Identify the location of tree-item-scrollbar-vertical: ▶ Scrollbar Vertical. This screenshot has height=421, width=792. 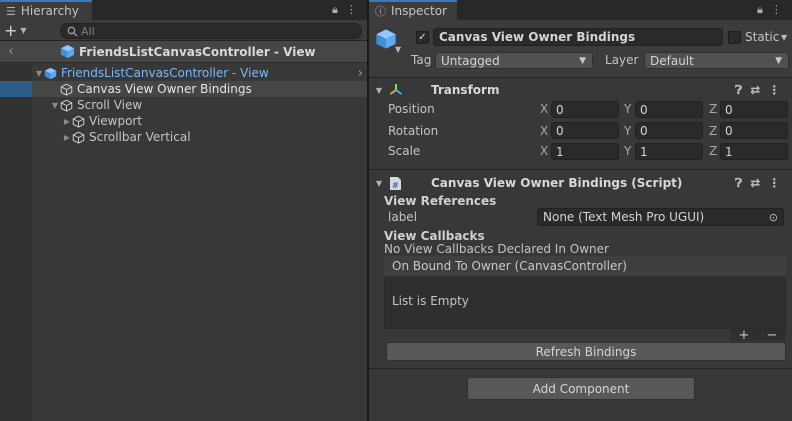
(126, 137).